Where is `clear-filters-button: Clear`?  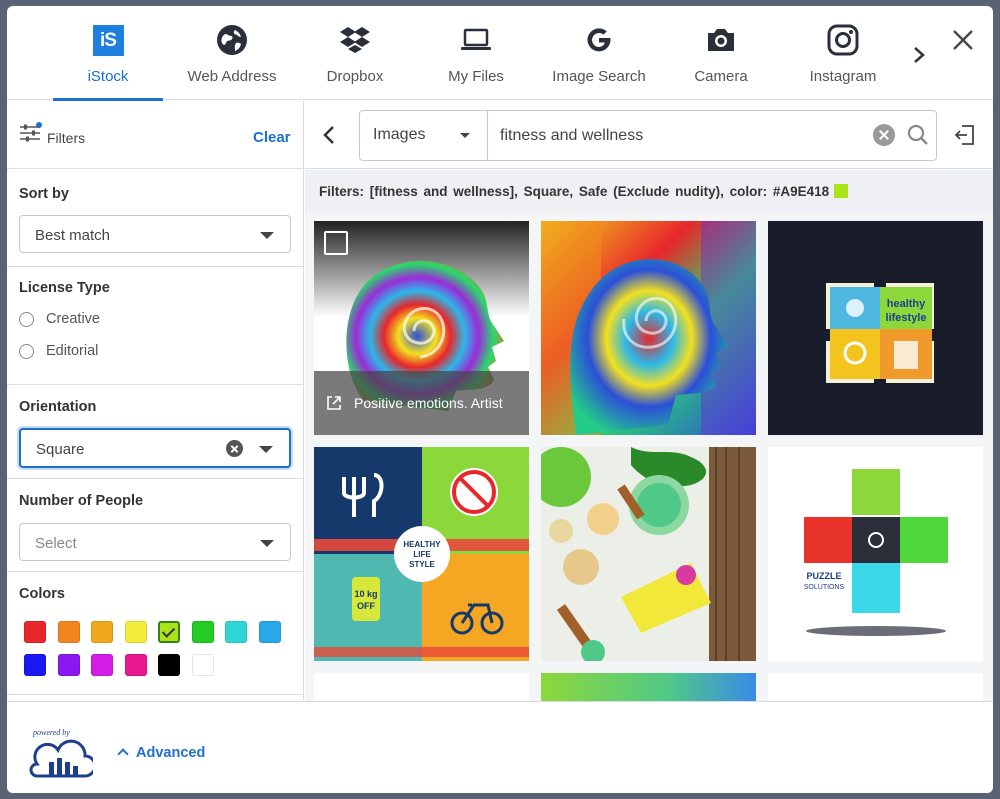 clear-filters-button: Clear is located at coordinates (272, 137).